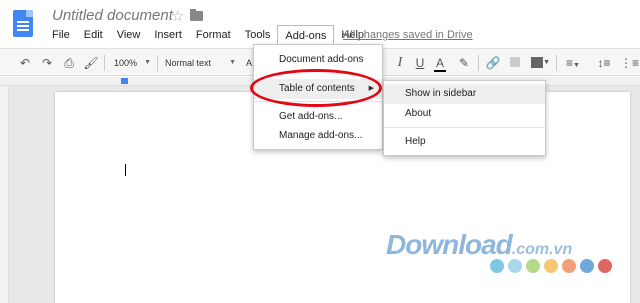  I want to click on link-icon: 🔗, so click(493, 63).